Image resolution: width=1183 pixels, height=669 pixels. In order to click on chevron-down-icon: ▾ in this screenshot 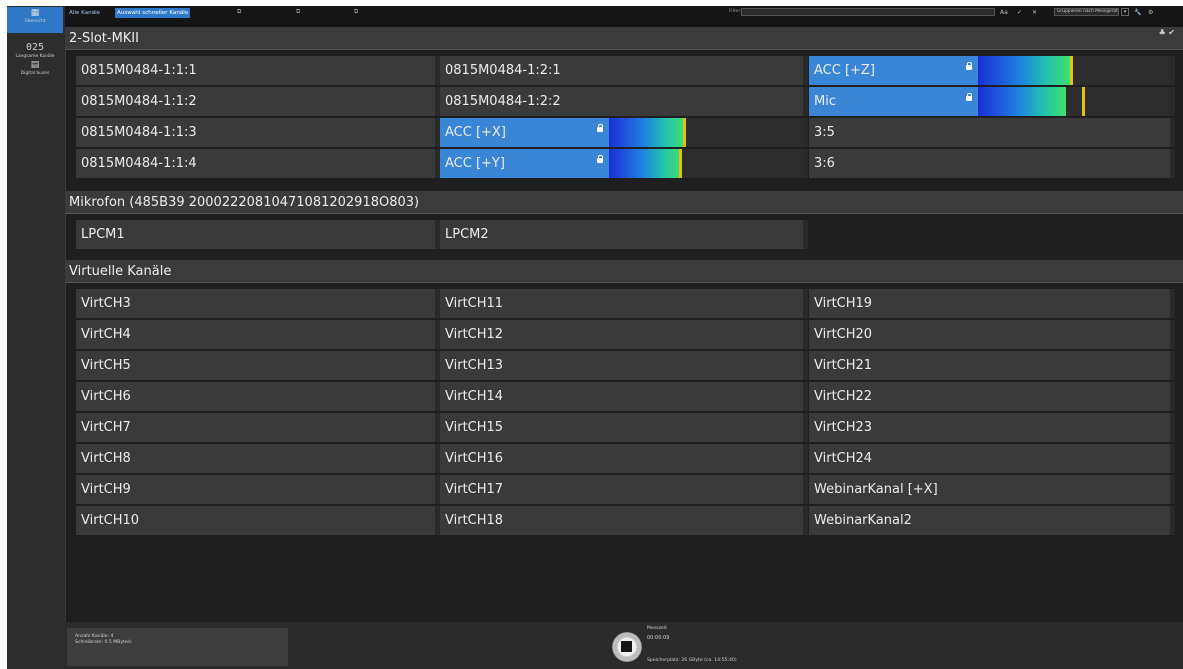, I will do `click(1125, 12)`.